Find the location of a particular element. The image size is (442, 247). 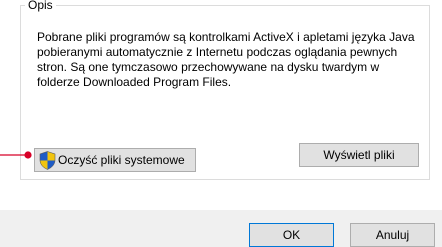

cancel-label: Anuluj is located at coordinates (392, 235).